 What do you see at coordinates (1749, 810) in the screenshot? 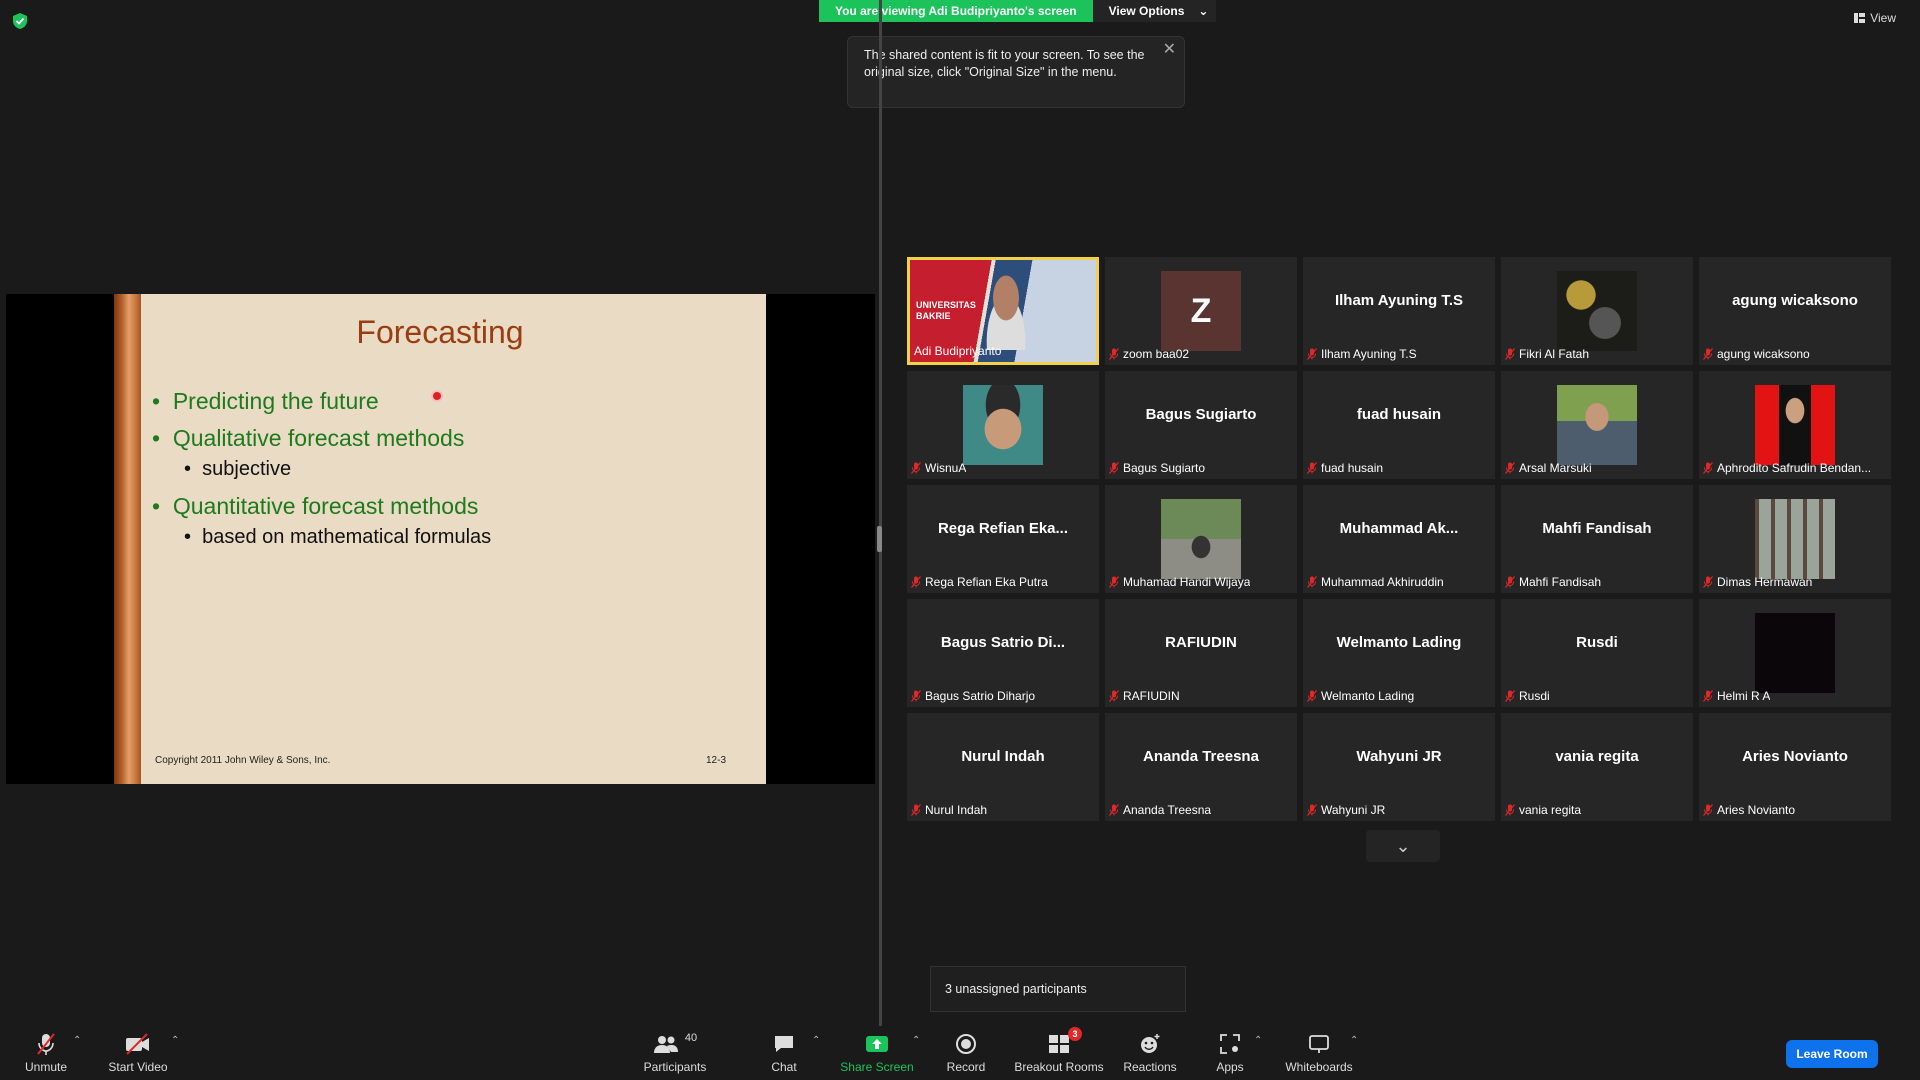
I see `participant-nameplate: Aries Novianto` at bounding box center [1749, 810].